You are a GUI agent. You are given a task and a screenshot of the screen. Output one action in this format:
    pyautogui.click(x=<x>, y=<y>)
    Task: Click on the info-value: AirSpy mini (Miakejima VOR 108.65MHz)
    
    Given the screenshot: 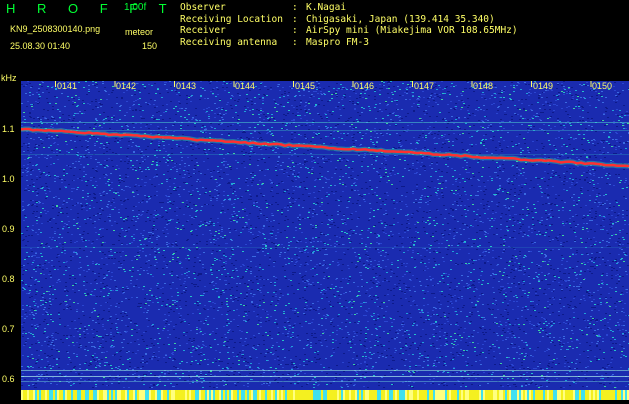 What is the action you would take?
    pyautogui.click(x=412, y=30)
    